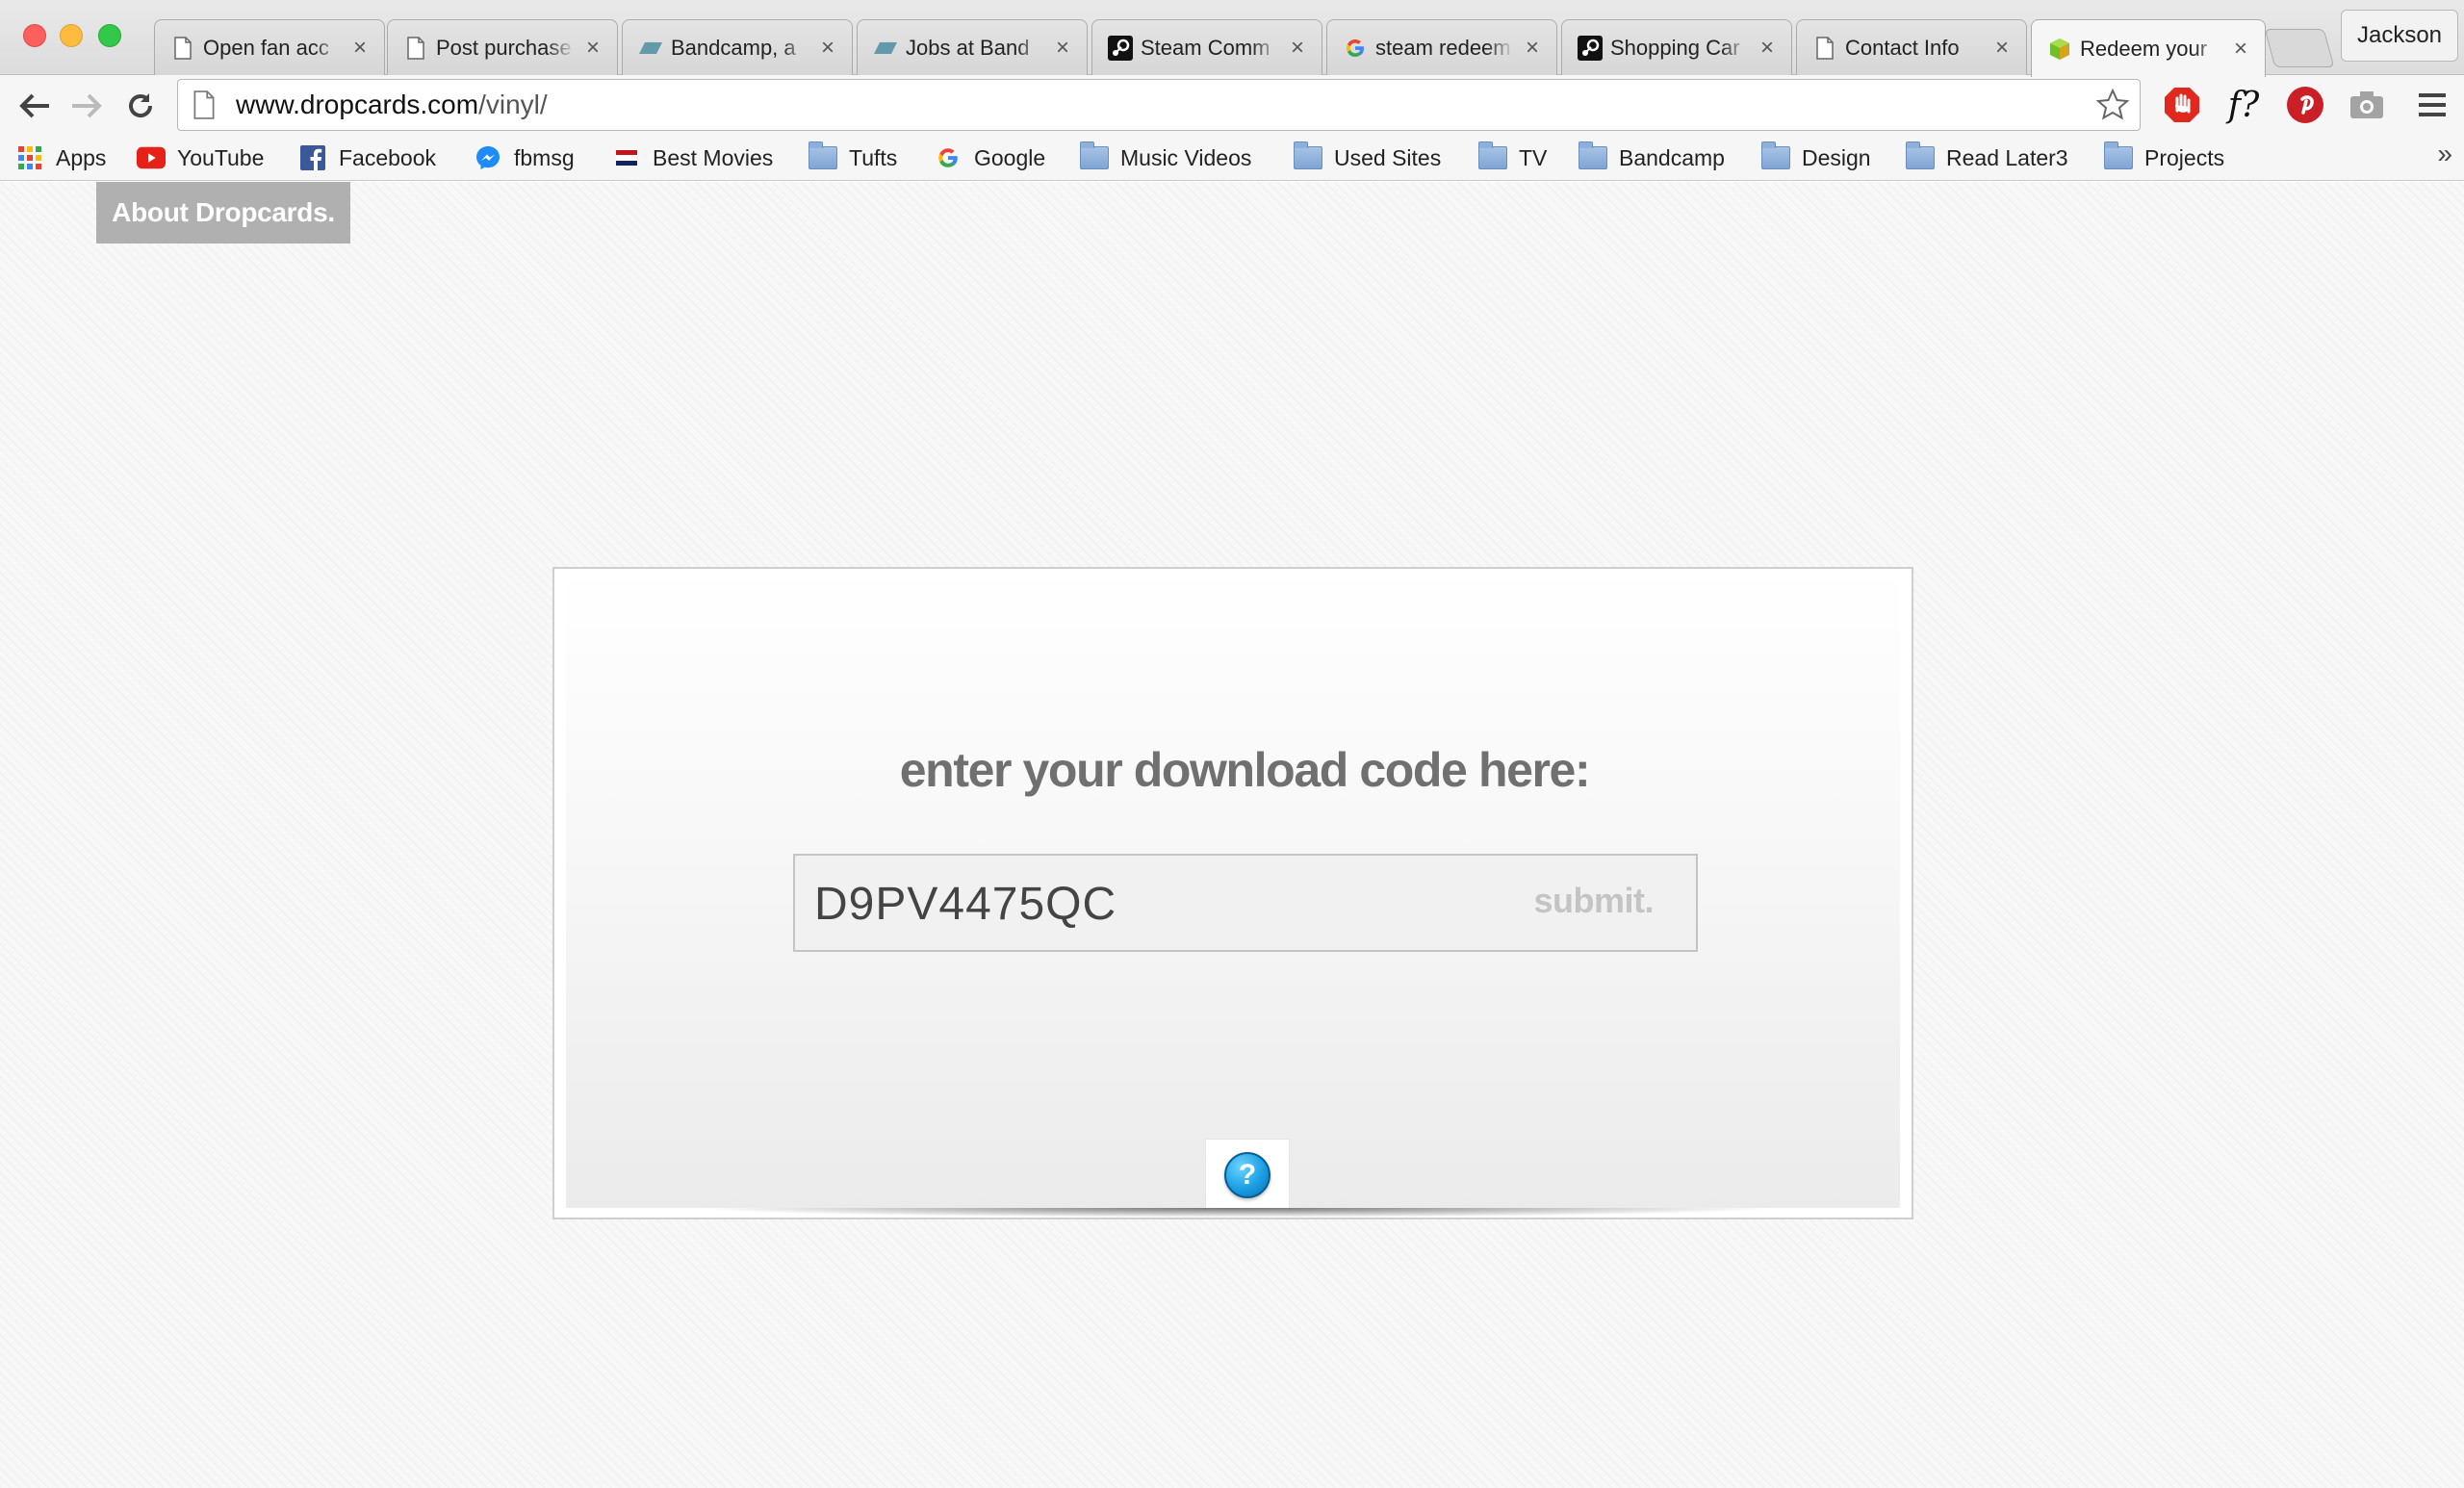 The width and height of the screenshot is (2464, 1488). I want to click on bookmark-music-videos: Music Videos, so click(1165, 158).